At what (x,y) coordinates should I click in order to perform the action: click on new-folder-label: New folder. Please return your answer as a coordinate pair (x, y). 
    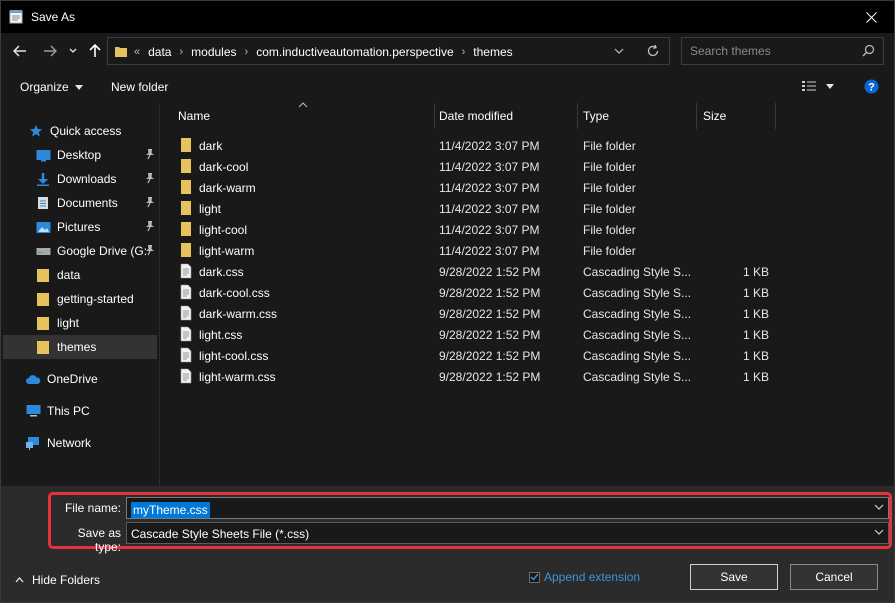
    Looking at the image, I should click on (140, 87).